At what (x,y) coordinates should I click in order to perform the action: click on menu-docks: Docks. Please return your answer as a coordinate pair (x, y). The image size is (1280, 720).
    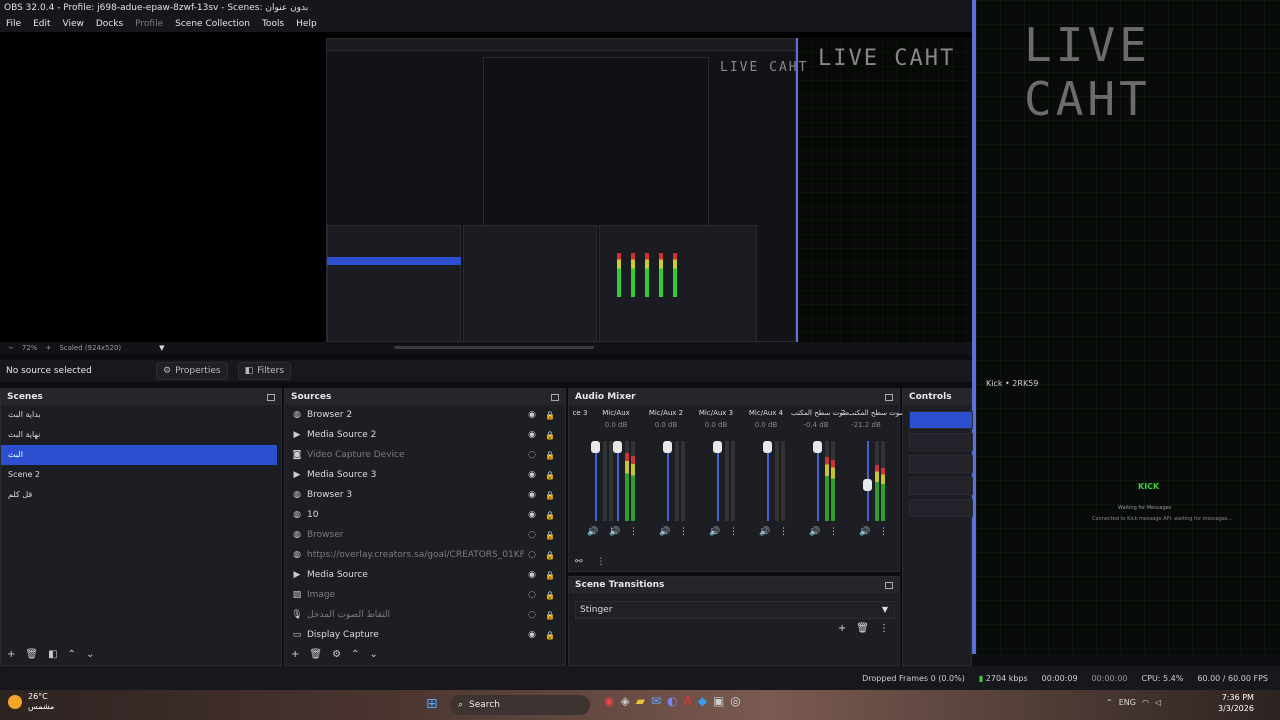
    Looking at the image, I should click on (109, 24).